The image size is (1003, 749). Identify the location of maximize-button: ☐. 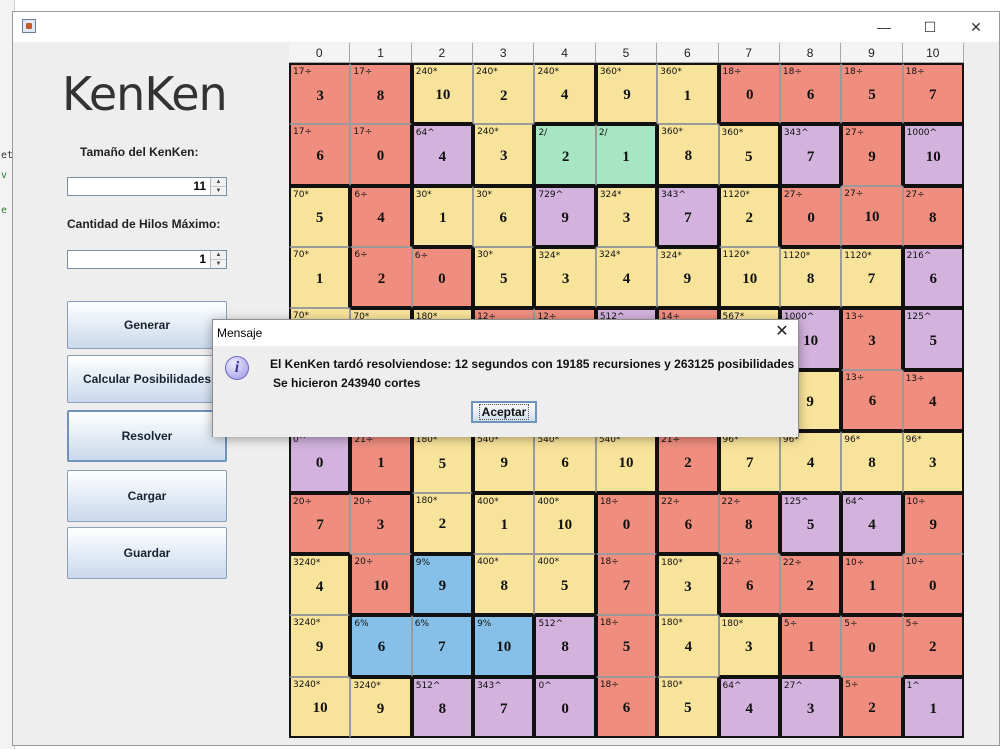
(930, 27).